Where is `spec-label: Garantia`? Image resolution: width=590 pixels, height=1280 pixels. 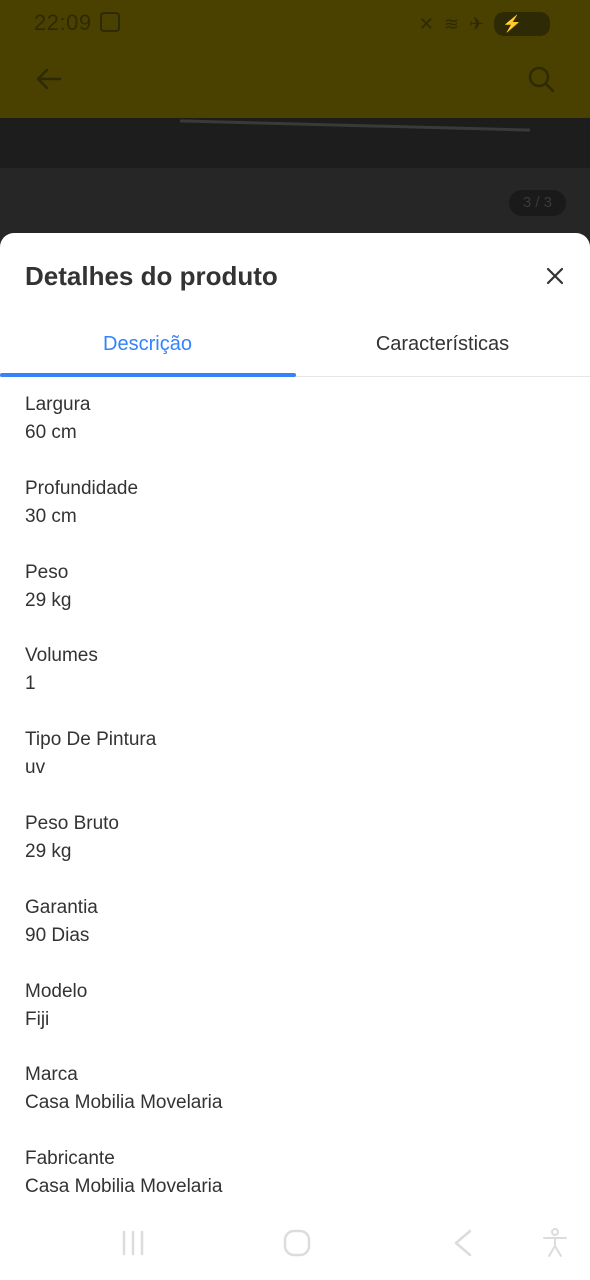 spec-label: Garantia is located at coordinates (61, 907).